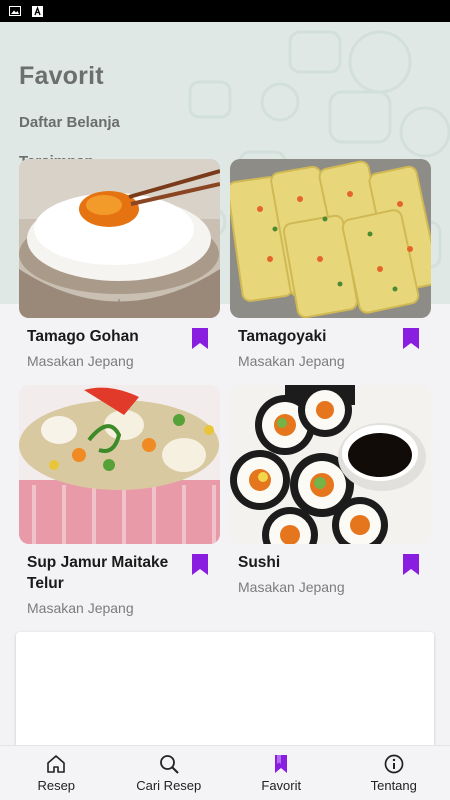 The height and width of the screenshot is (800, 450). Describe the element at coordinates (37, 11) in the screenshot. I see `a-icon` at that location.